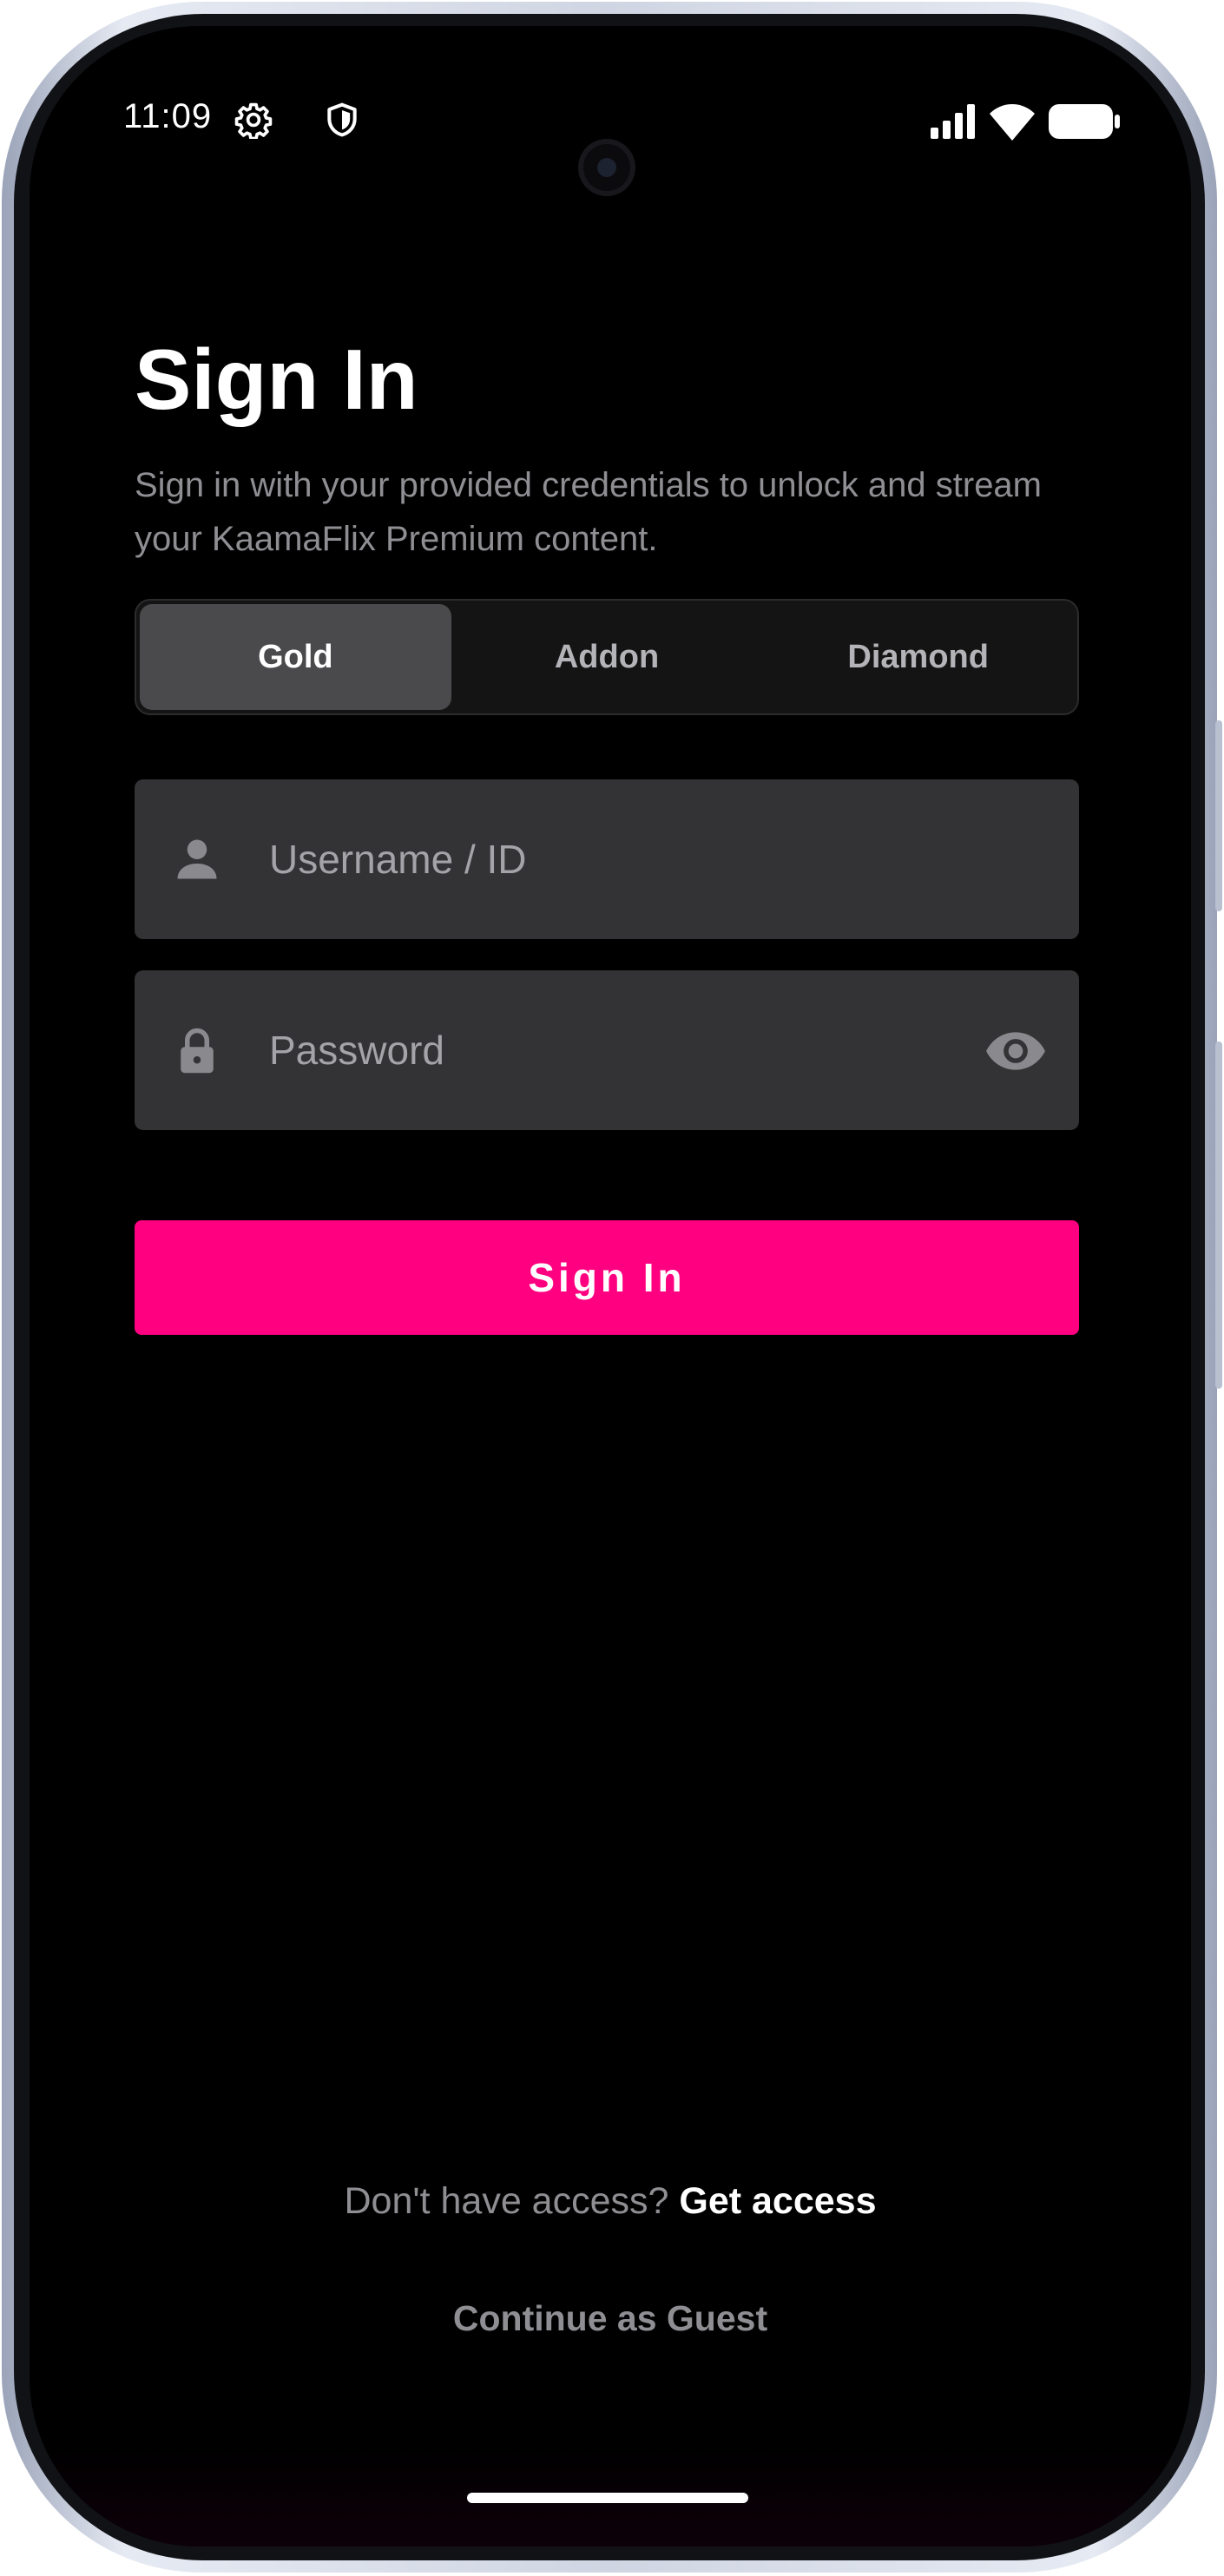  I want to click on plan-tabs: Gold Addon Diamond, so click(607, 657).